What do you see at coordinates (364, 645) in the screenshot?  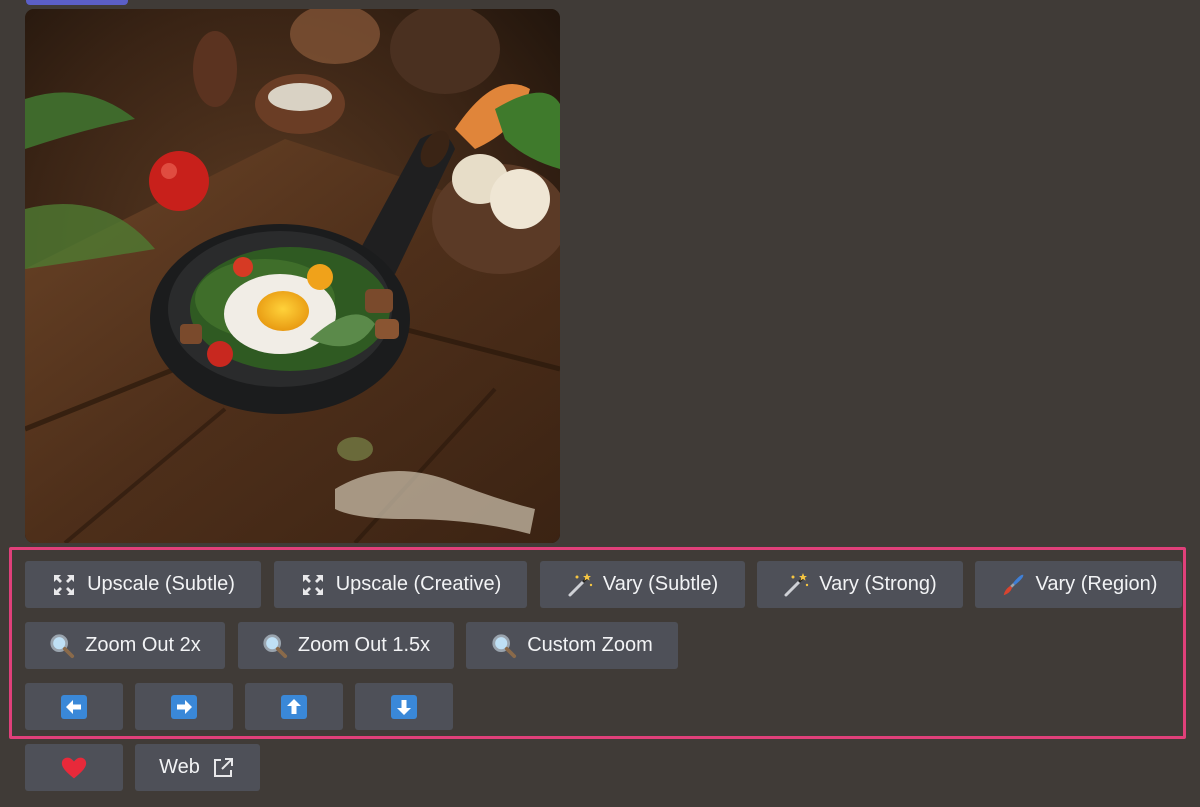 I see `zoom-out-1-5x-label: Zoom Out 1.5x` at bounding box center [364, 645].